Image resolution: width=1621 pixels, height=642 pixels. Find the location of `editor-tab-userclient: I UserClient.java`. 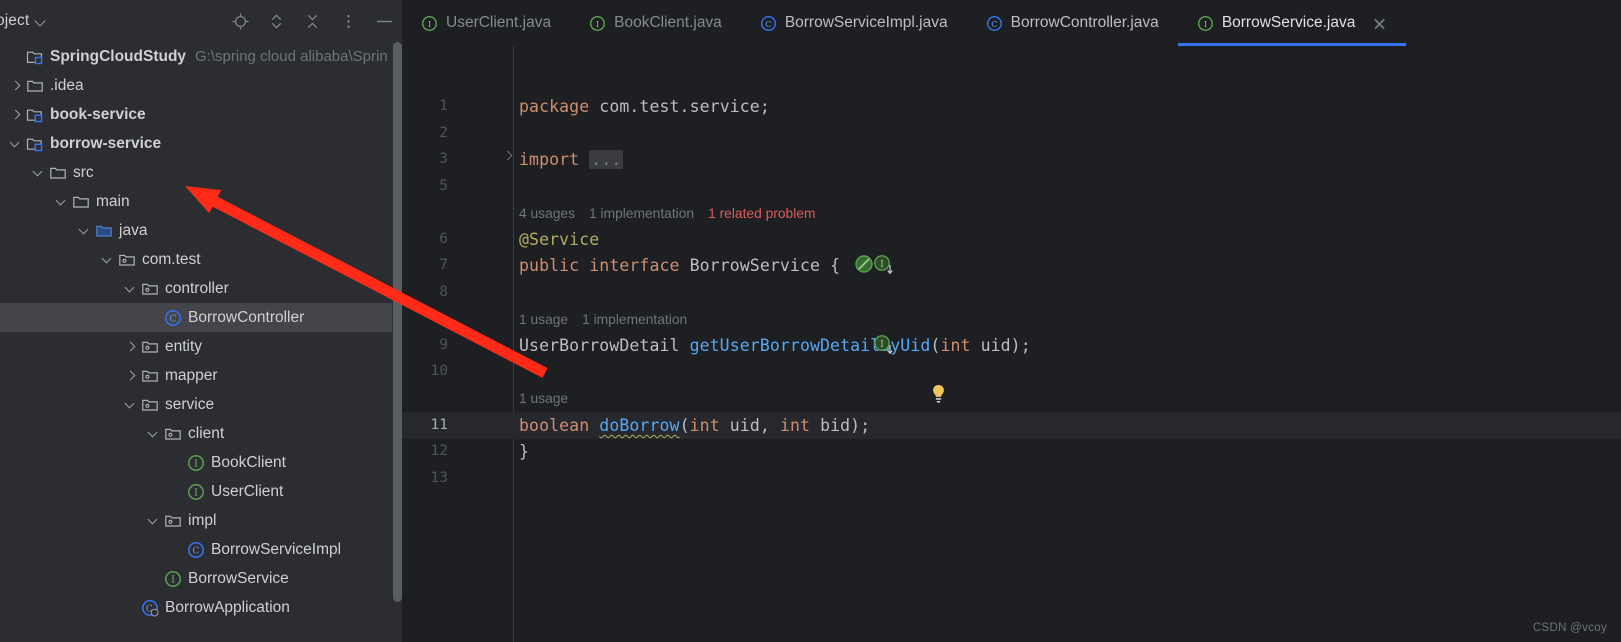

editor-tab-userclient: I UserClient.java is located at coordinates (486, 23).